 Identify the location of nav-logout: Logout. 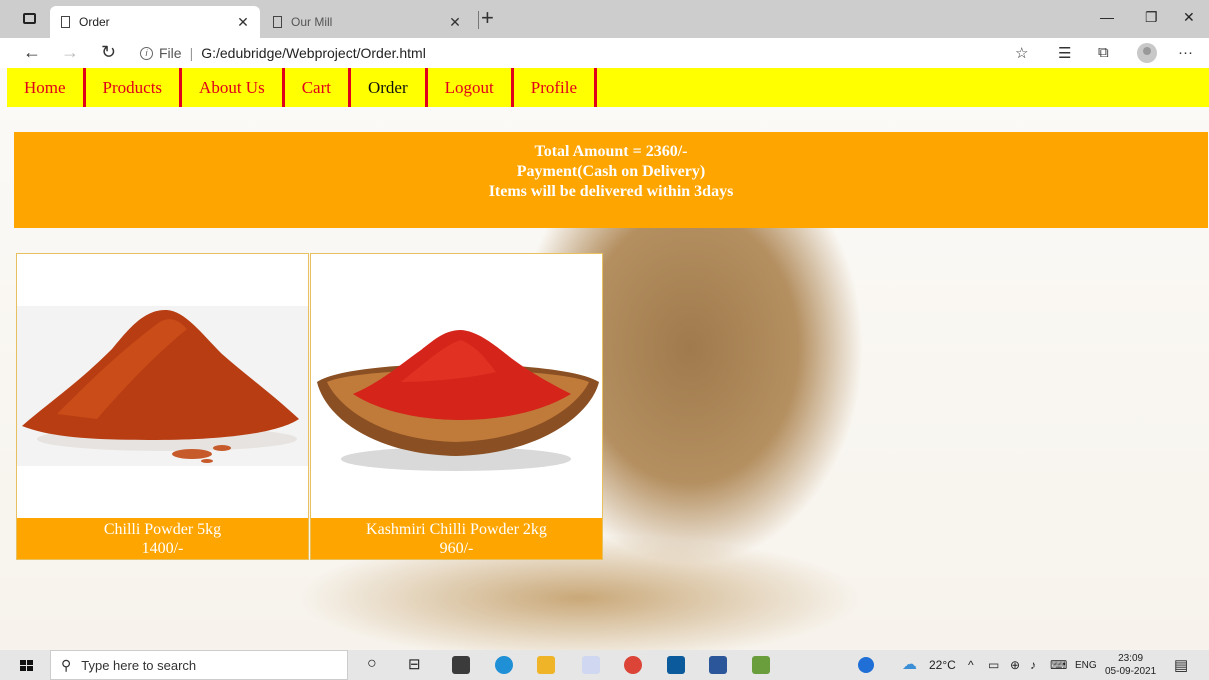
(471, 87).